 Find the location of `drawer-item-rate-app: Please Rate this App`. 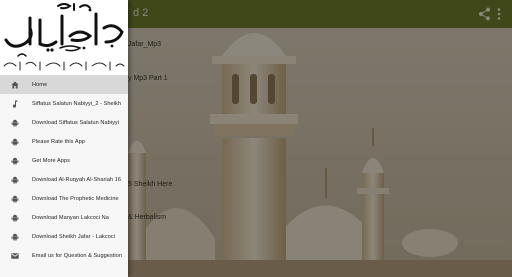

drawer-item-rate-app: Please Rate this App is located at coordinates (64, 141).